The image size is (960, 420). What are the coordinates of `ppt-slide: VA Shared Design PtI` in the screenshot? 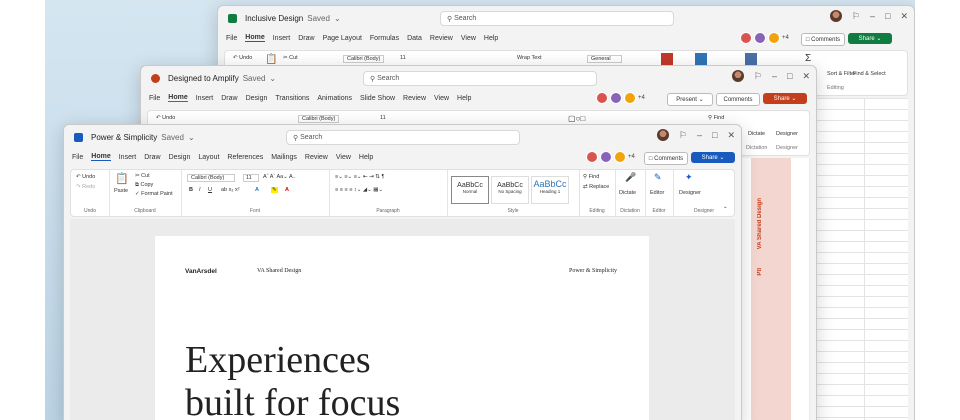 It's located at (775, 289).